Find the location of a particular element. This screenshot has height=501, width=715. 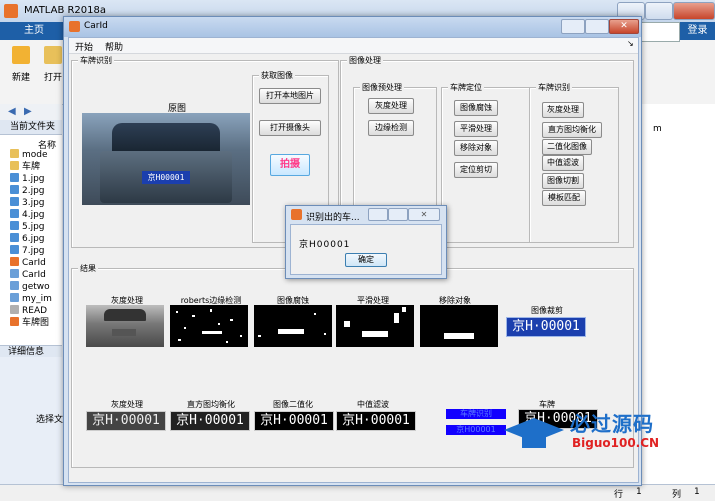

remove-object-result-image is located at coordinates (459, 326).